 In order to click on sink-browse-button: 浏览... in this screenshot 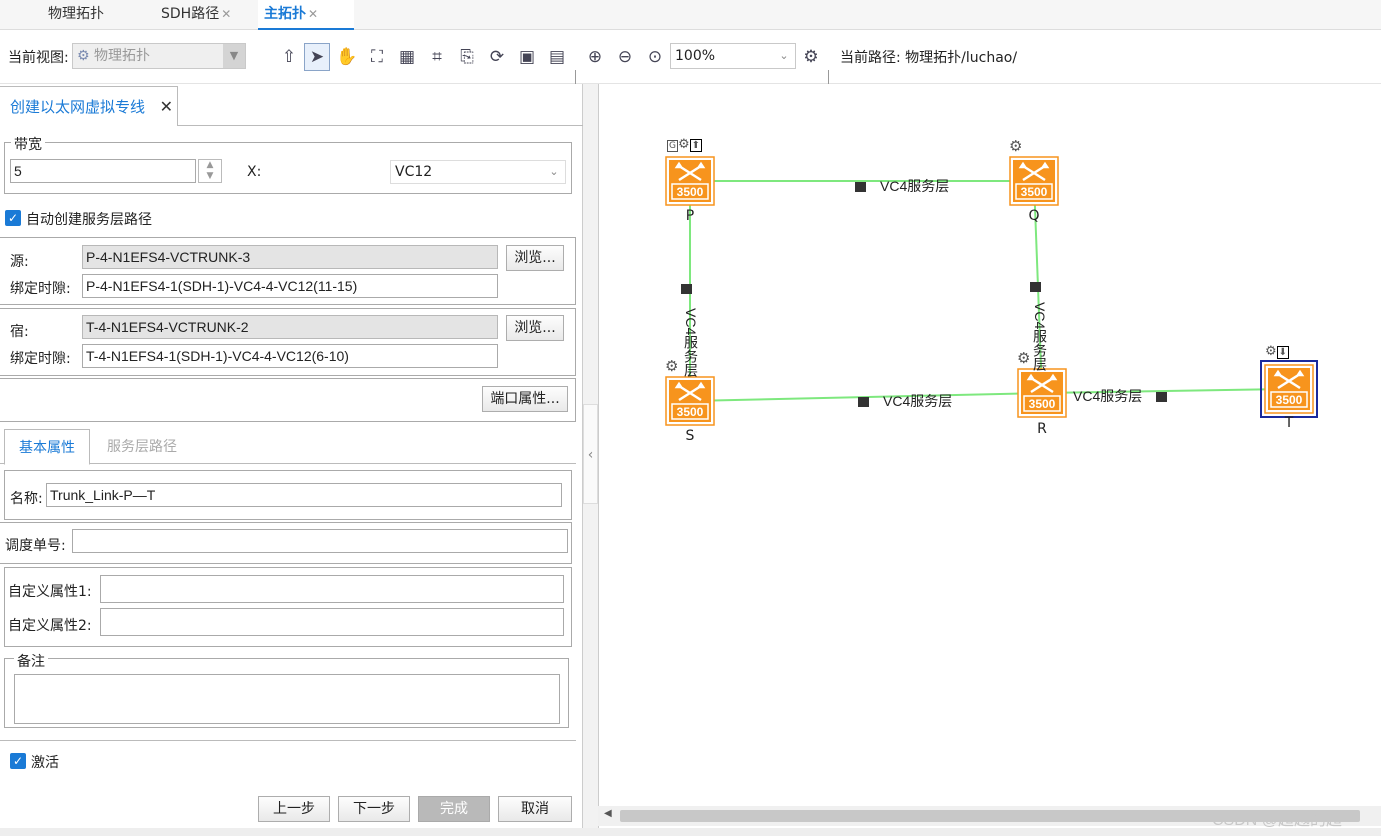, I will do `click(535, 328)`.